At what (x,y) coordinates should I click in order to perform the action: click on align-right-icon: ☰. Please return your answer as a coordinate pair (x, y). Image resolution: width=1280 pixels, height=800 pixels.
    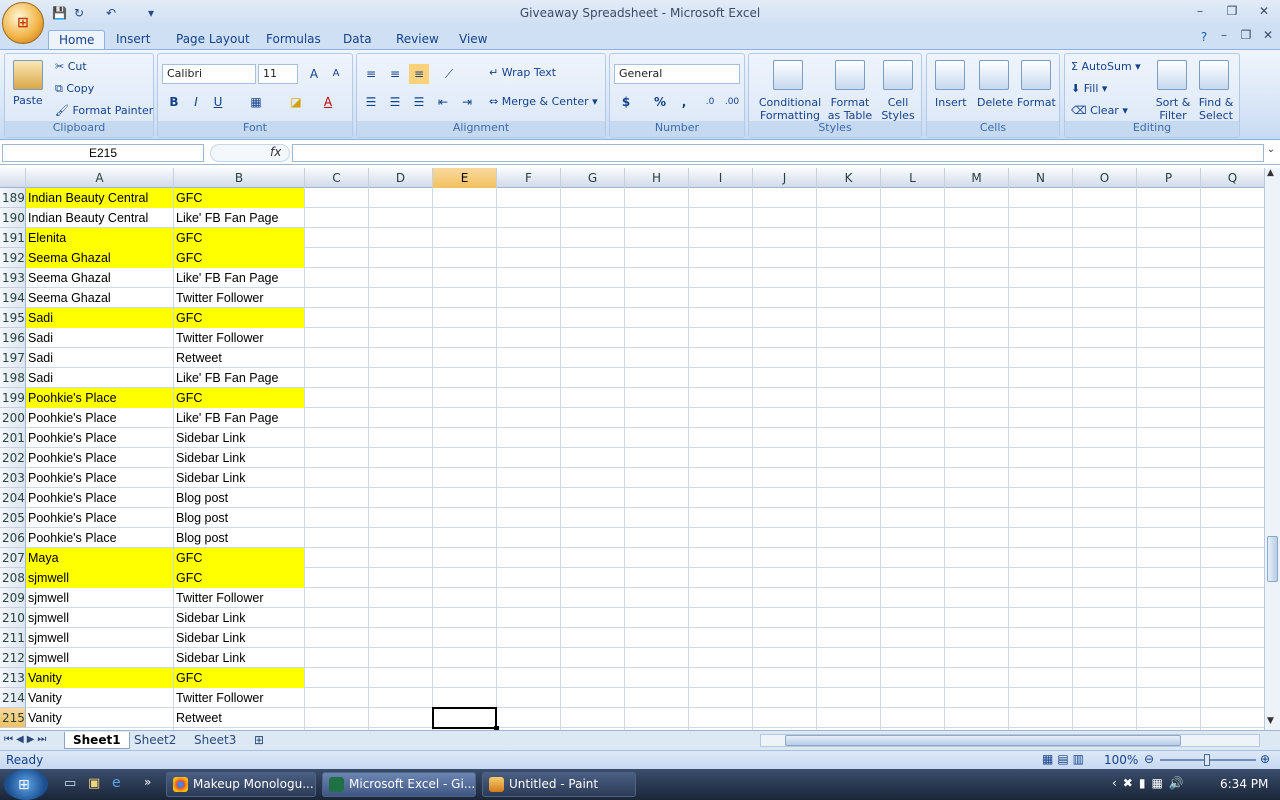
    Looking at the image, I should click on (419, 102).